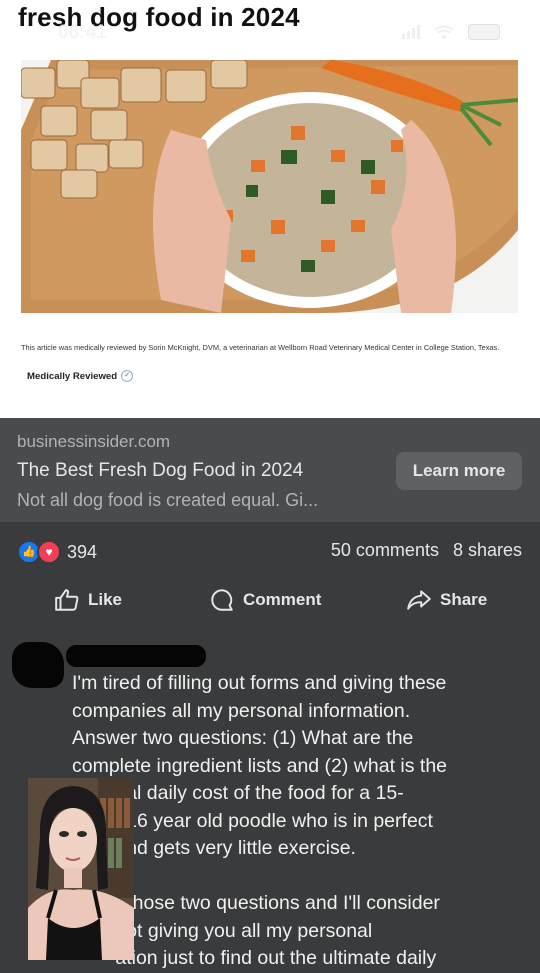 This screenshot has height=973, width=540. I want to click on comments-count: 50 comments, so click(385, 550).